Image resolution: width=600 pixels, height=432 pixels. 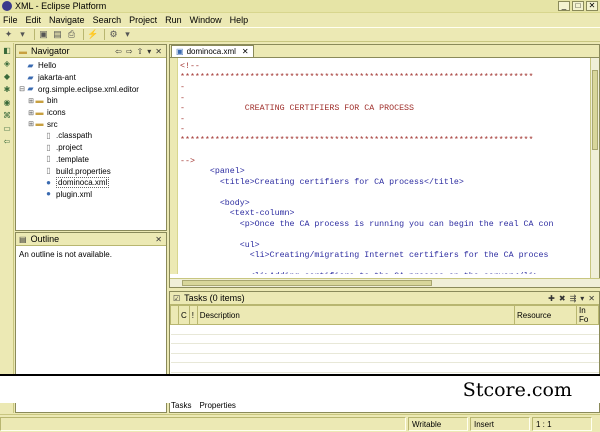 I want to click on up-folder-icon: ⇧, so click(x=140, y=51).